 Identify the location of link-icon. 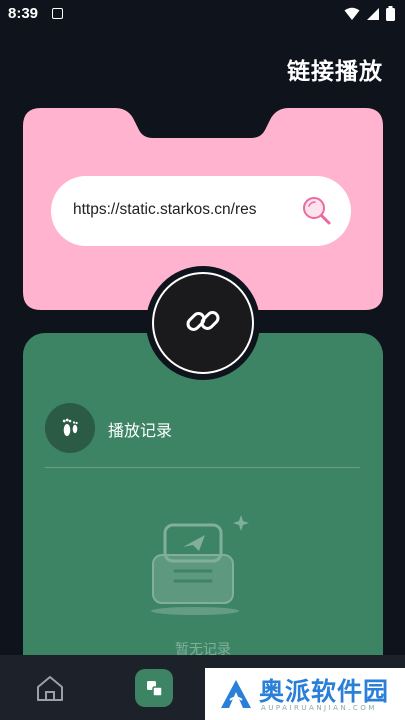
(203, 323).